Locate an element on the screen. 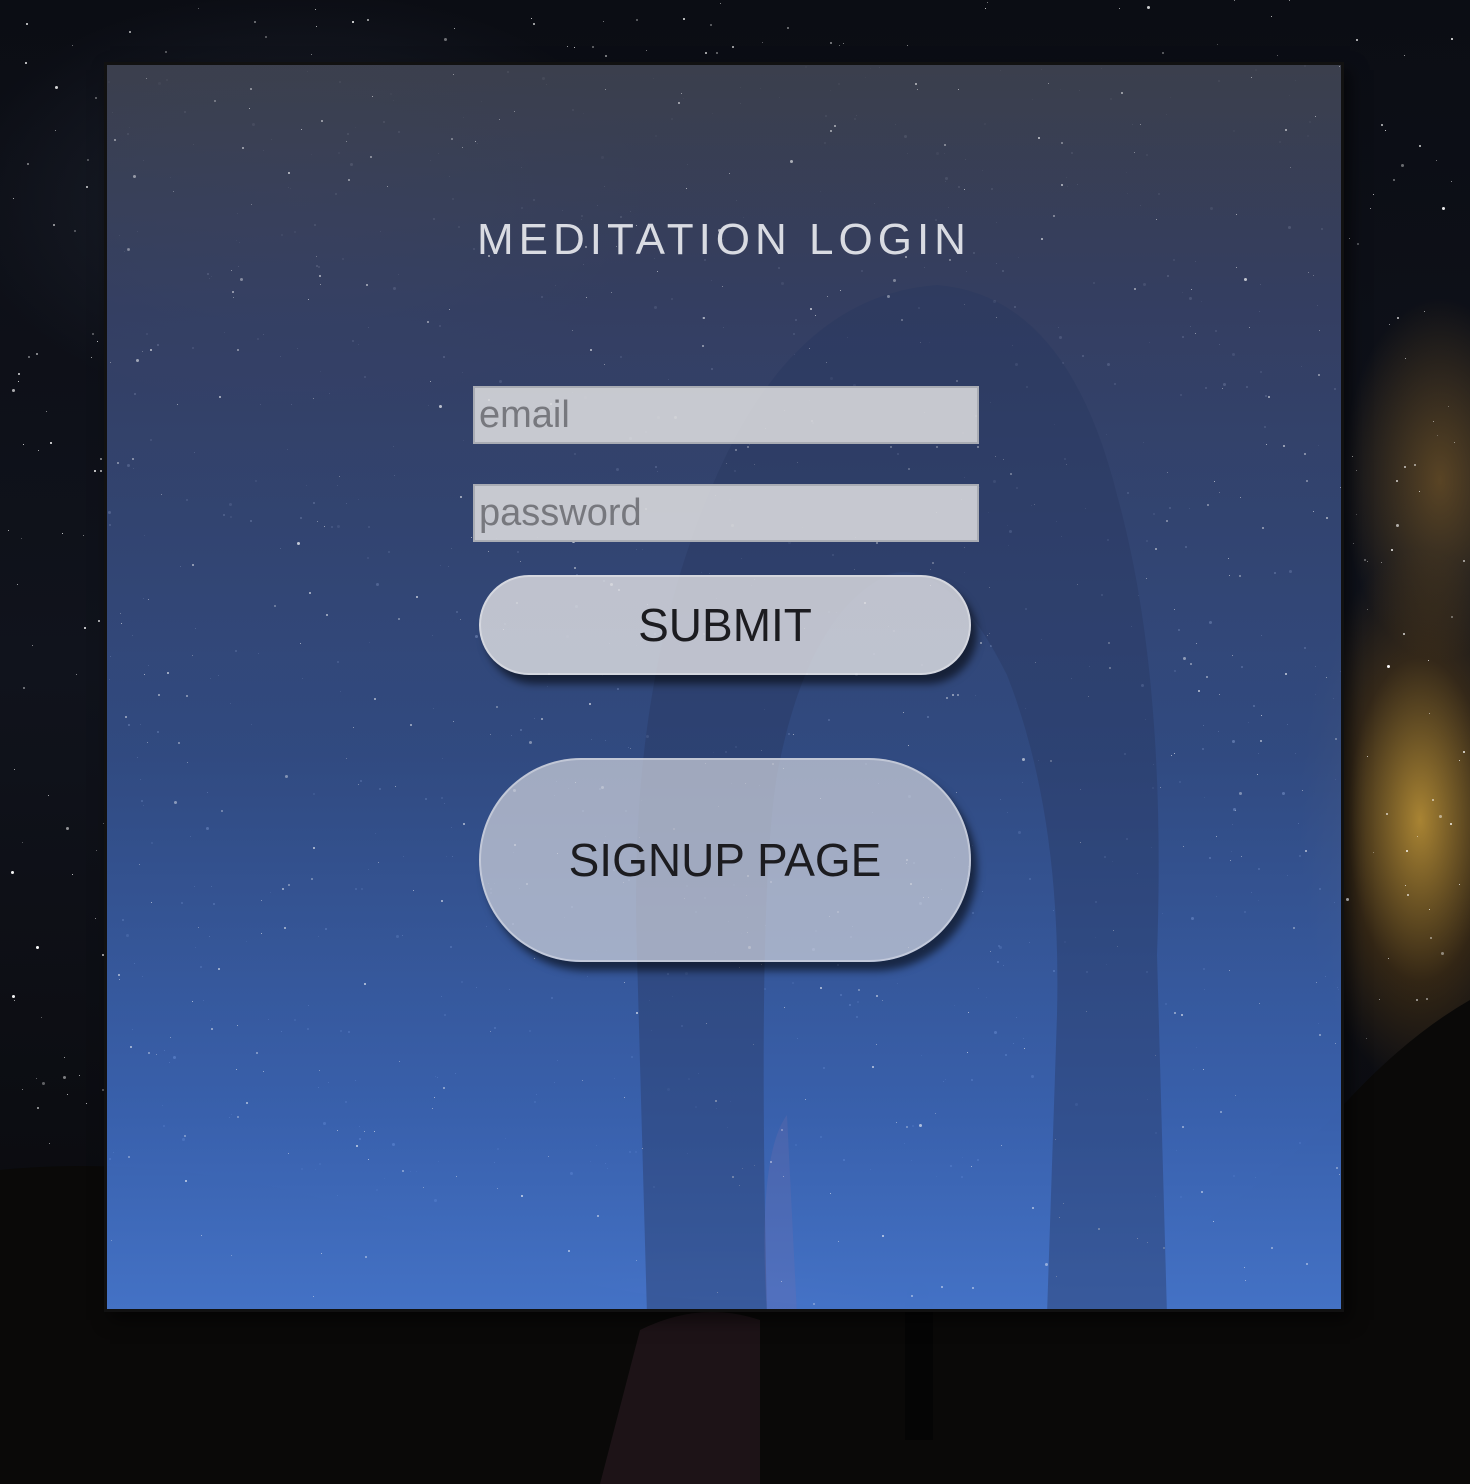 Image resolution: width=1470 pixels, height=1484 pixels. password-field is located at coordinates (726, 513).